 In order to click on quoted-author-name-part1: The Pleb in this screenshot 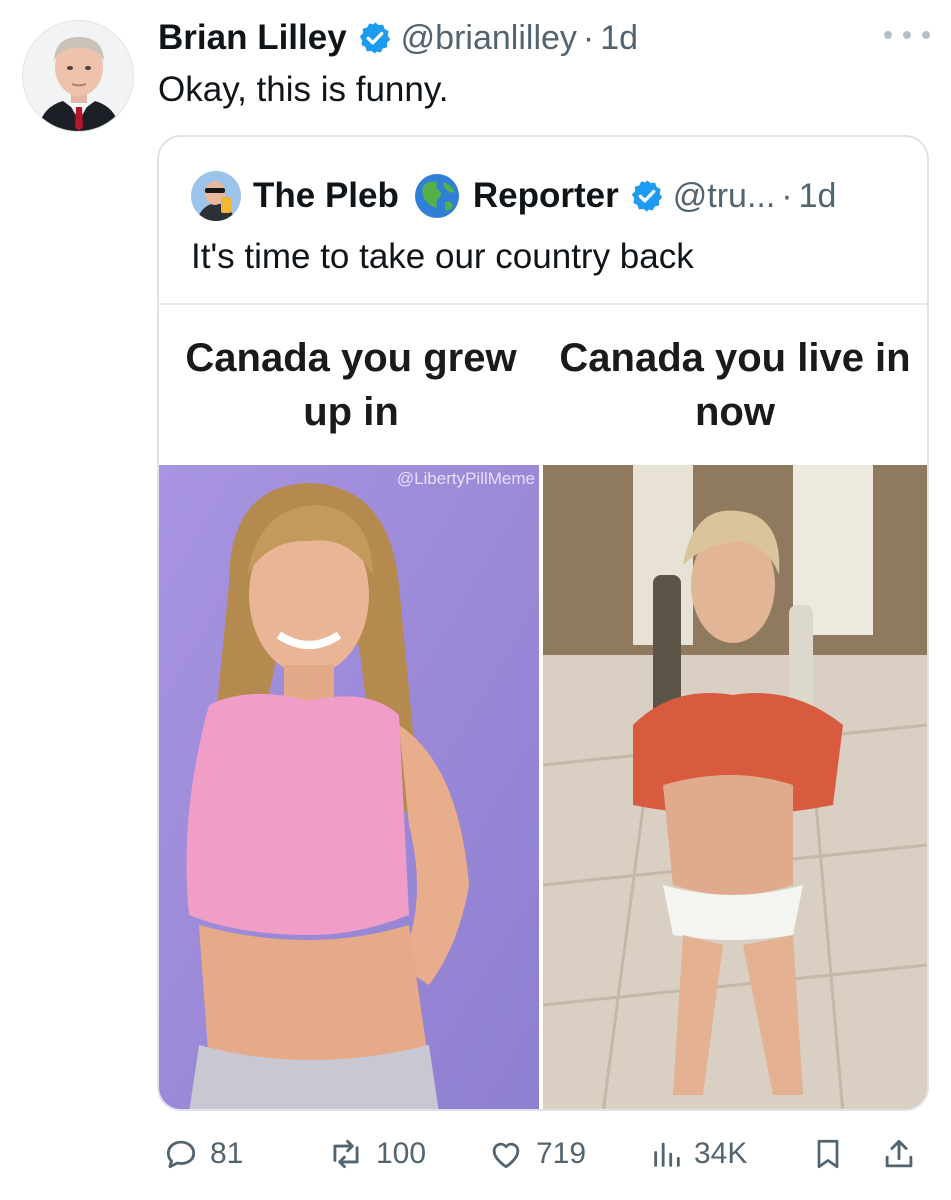, I will do `click(326, 196)`.